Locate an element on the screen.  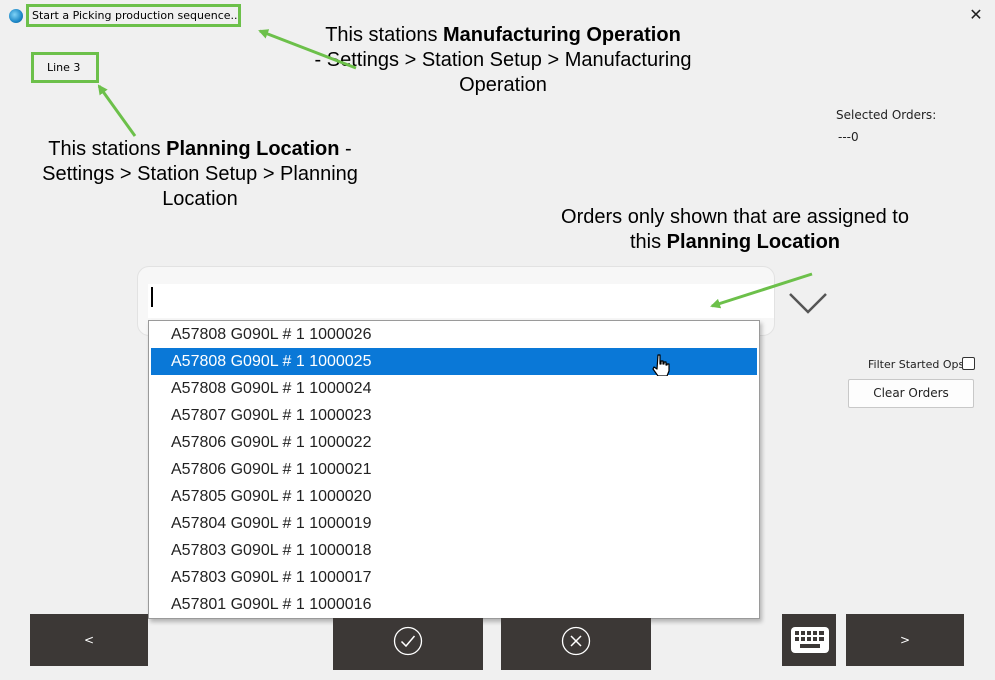
close-button: ✕ is located at coordinates (976, 16).